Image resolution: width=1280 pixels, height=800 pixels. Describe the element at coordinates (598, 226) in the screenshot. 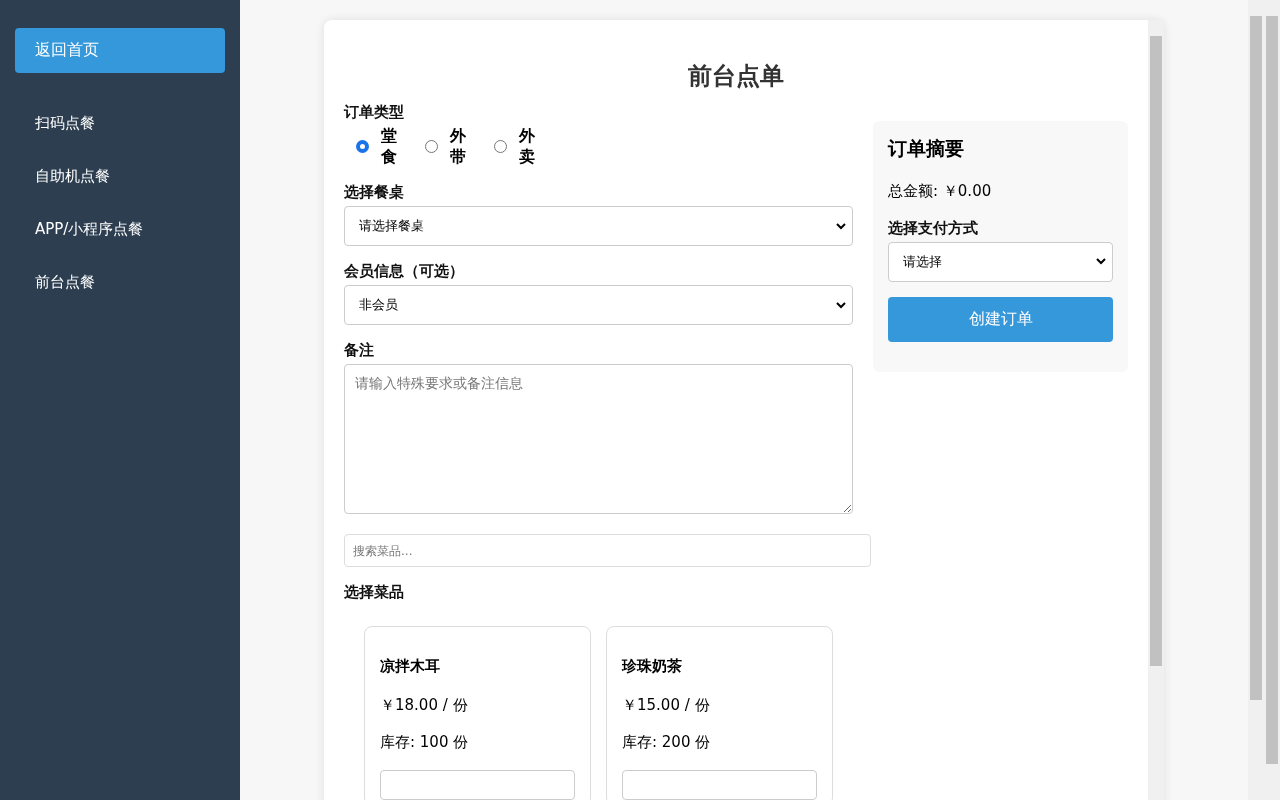

I see `table-select: 请选择餐桌` at that location.